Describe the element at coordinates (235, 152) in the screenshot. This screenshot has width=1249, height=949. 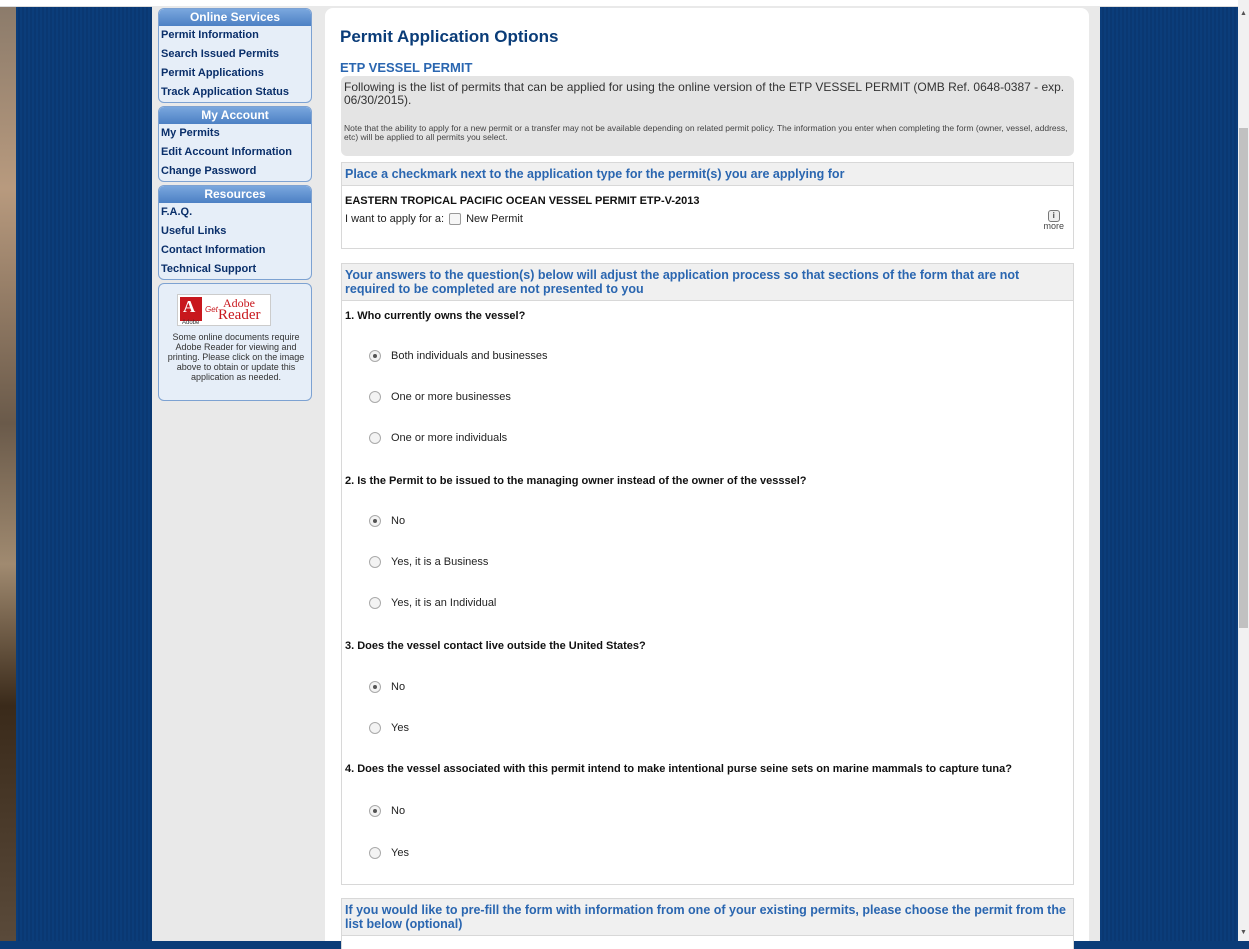
I see `sidebar-item-edit-account-information: Edit Account Information` at that location.